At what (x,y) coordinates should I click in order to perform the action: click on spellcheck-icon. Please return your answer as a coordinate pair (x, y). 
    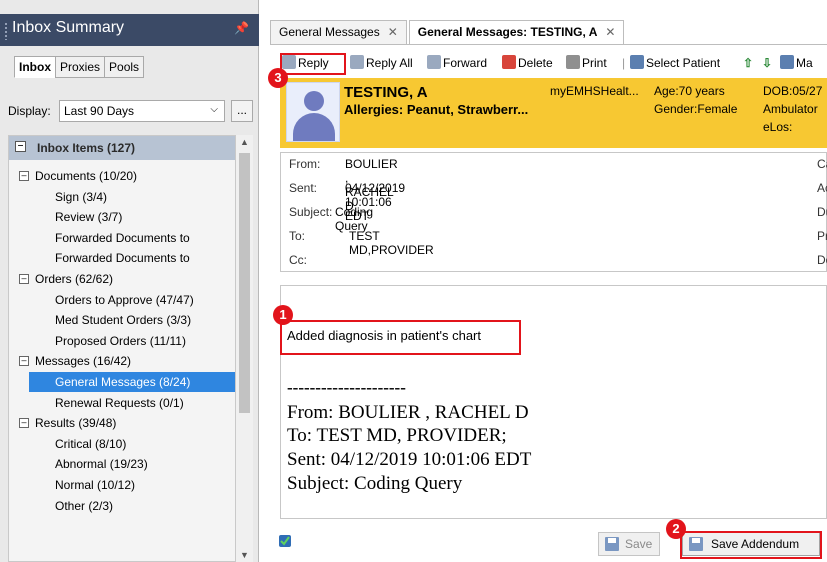
    Looking at the image, I should click on (285, 541).